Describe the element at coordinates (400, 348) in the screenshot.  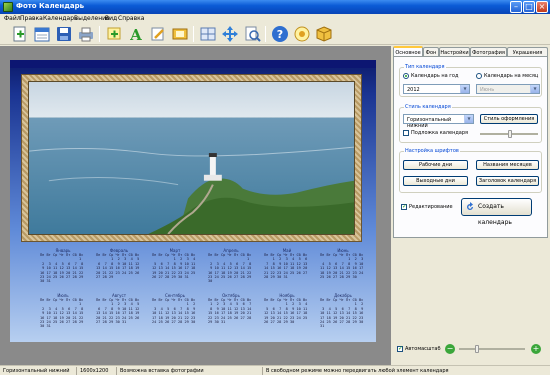
I see `autoscale-checkbox` at that location.